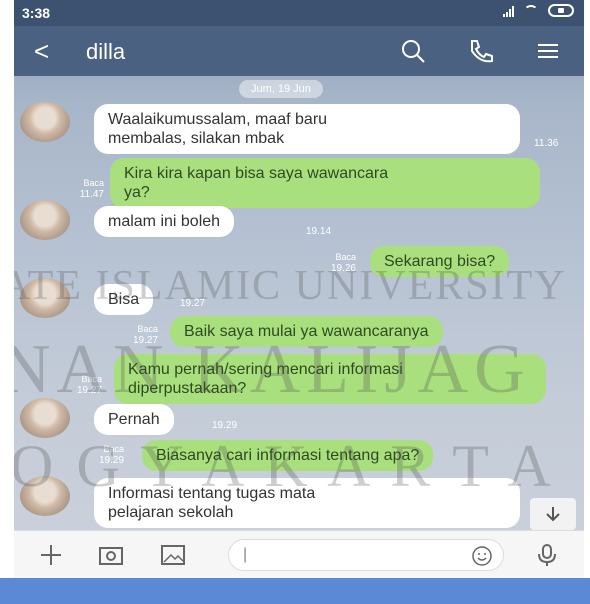 The image size is (590, 604). I want to click on chat-header: < dilla, so click(299, 51).